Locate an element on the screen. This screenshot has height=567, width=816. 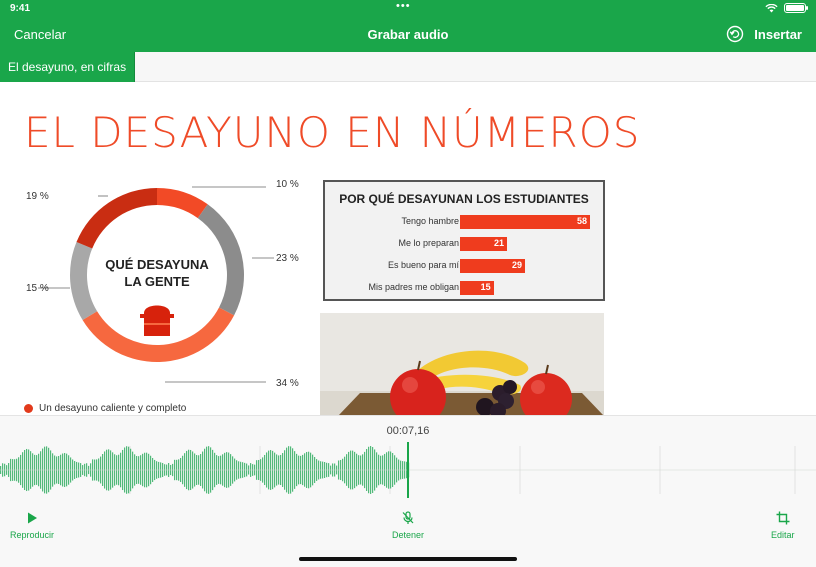
slide-title: EL DESAYUNO EN NÚMEROS is located at coordinates (332, 132).